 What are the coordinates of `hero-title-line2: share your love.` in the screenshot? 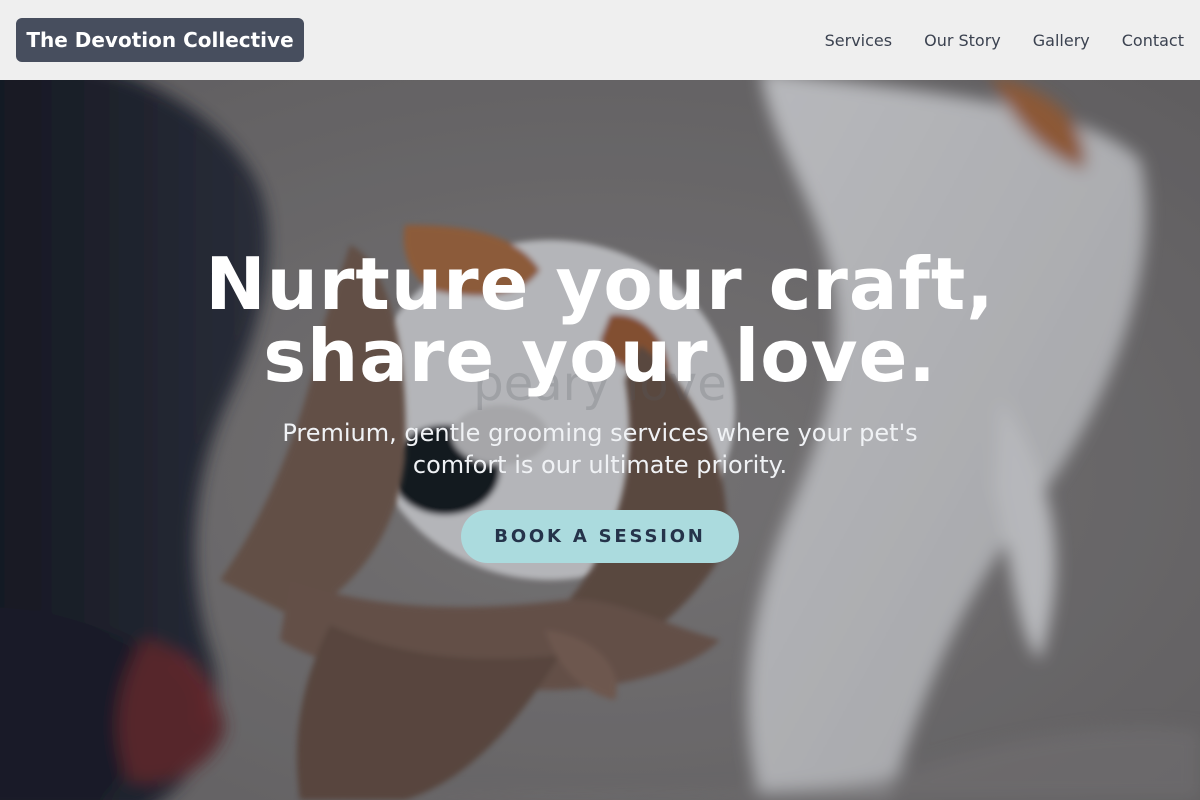 It's located at (600, 356).